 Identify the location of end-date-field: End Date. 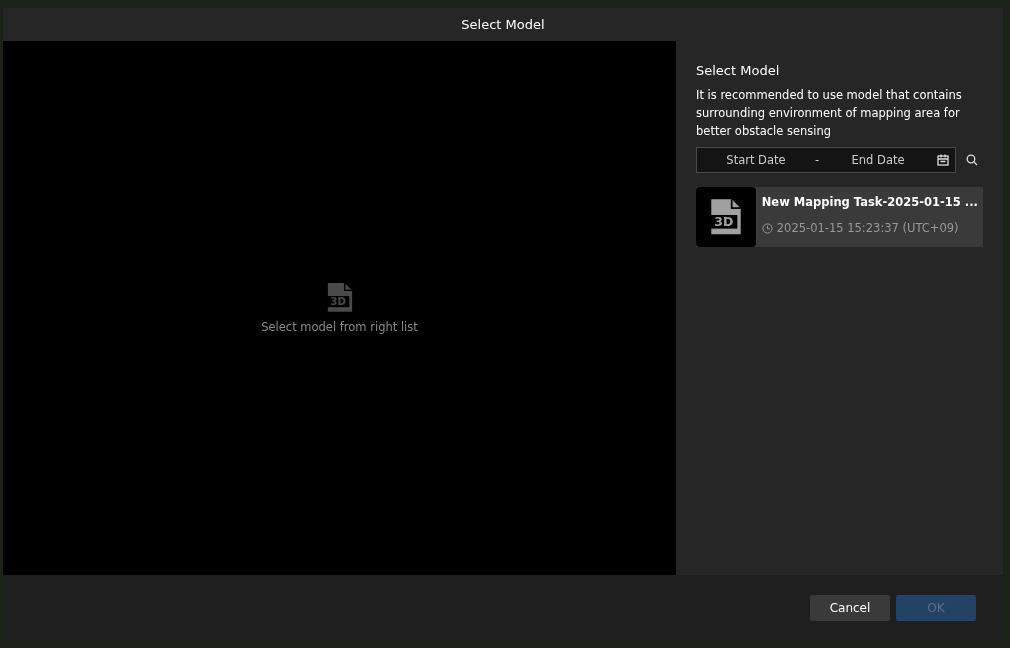
(878, 160).